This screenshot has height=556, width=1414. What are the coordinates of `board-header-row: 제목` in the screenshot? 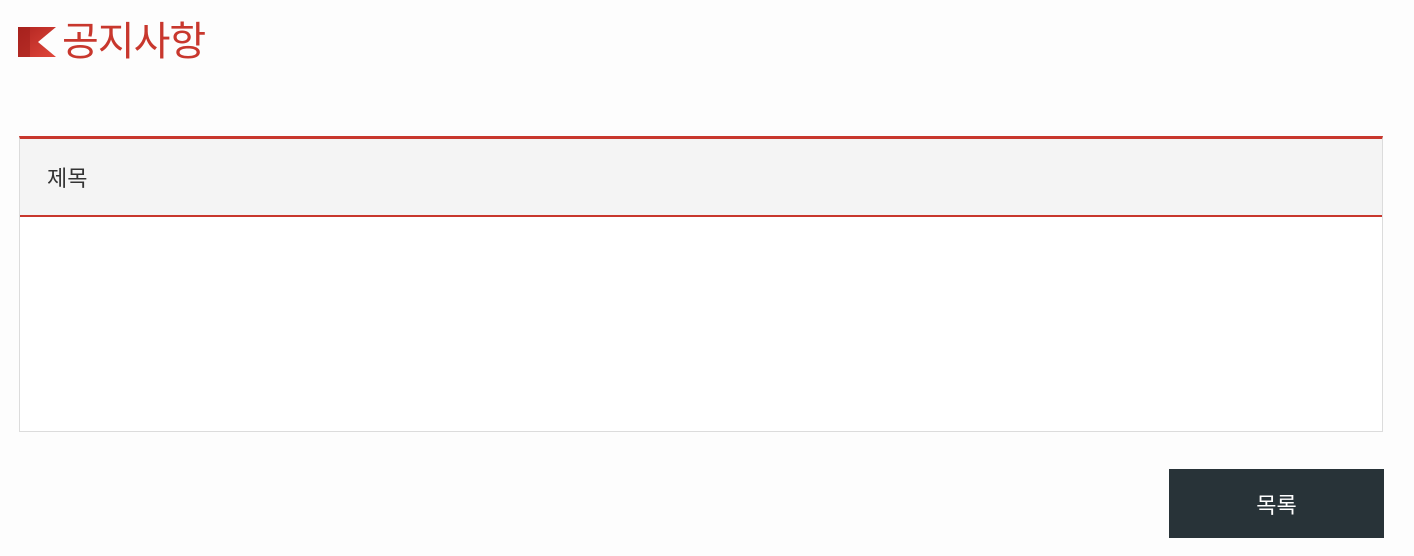 It's located at (701, 178).